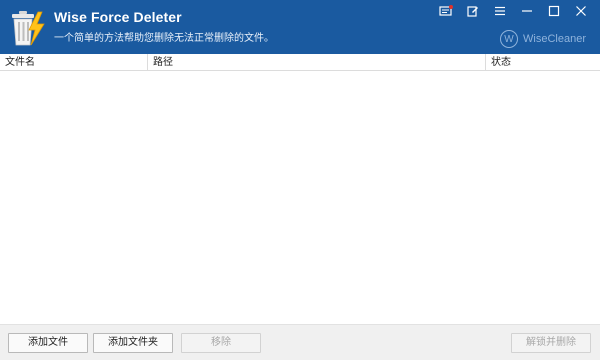 The height and width of the screenshot is (360, 600). Describe the element at coordinates (543, 62) in the screenshot. I see `column-header-status: 状态` at that location.